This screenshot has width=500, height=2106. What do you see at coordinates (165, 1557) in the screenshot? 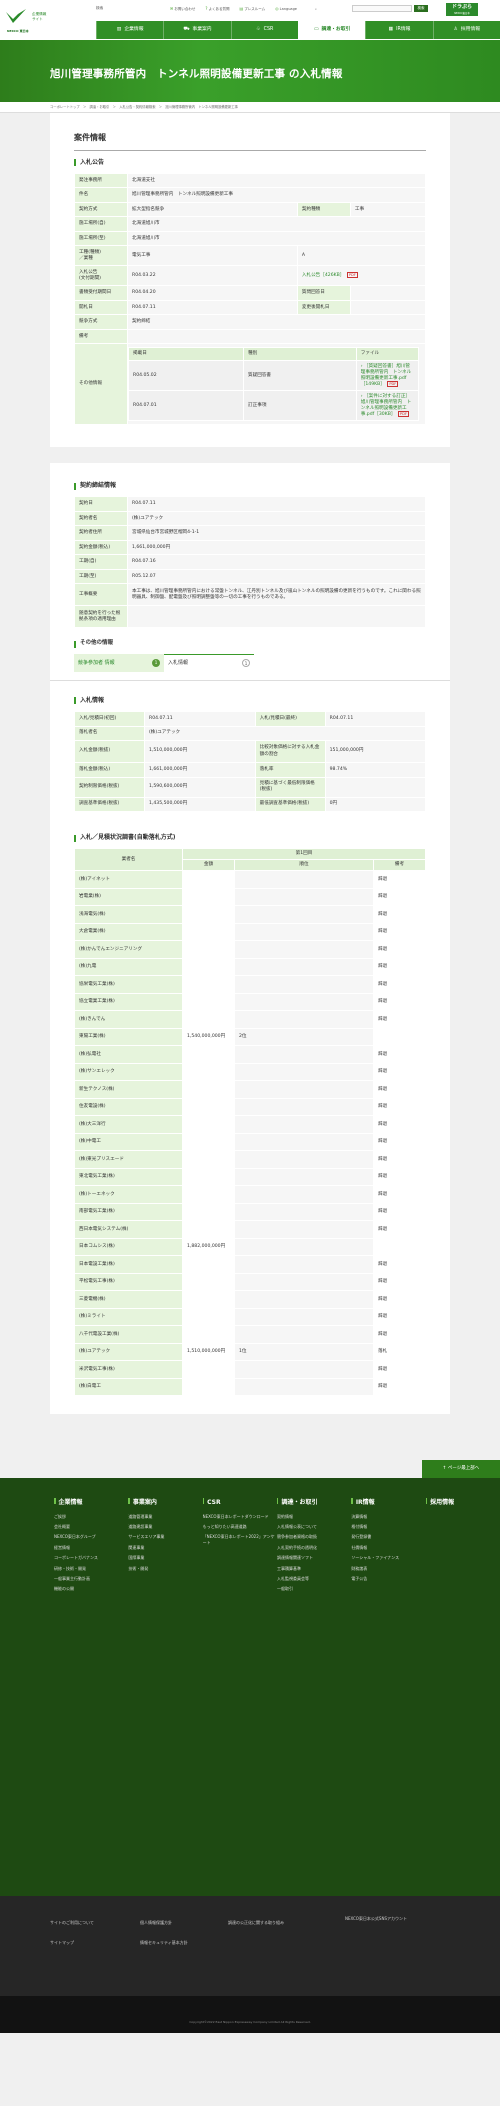
I see `footer-link: 国際事業` at bounding box center [165, 1557].